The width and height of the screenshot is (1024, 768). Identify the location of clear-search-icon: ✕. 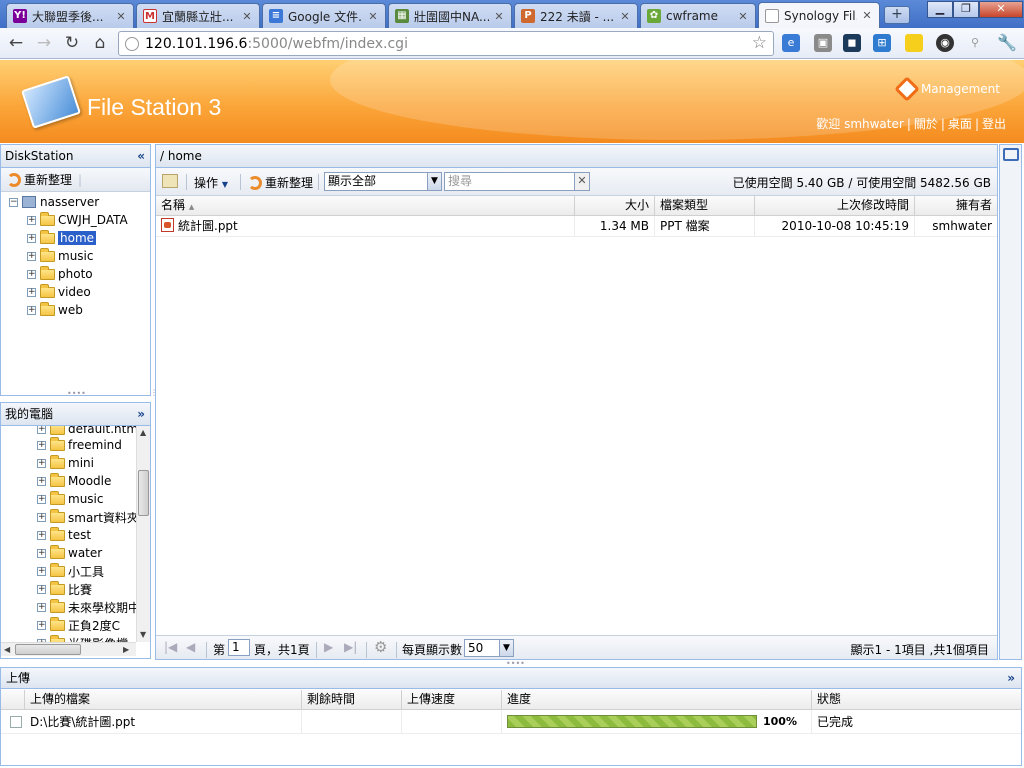
(582, 181).